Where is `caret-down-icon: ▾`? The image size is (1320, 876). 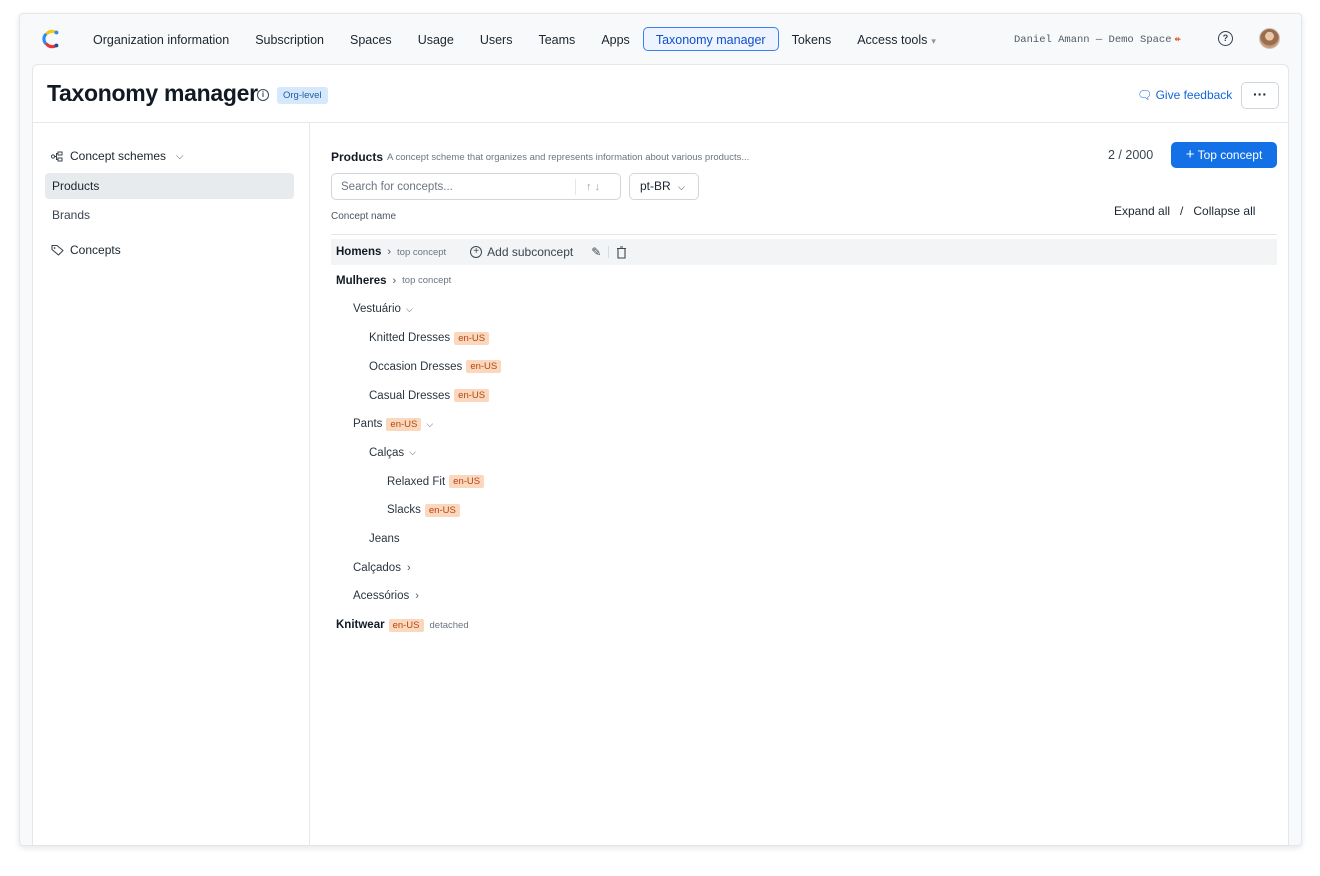 caret-down-icon: ▾ is located at coordinates (933, 41).